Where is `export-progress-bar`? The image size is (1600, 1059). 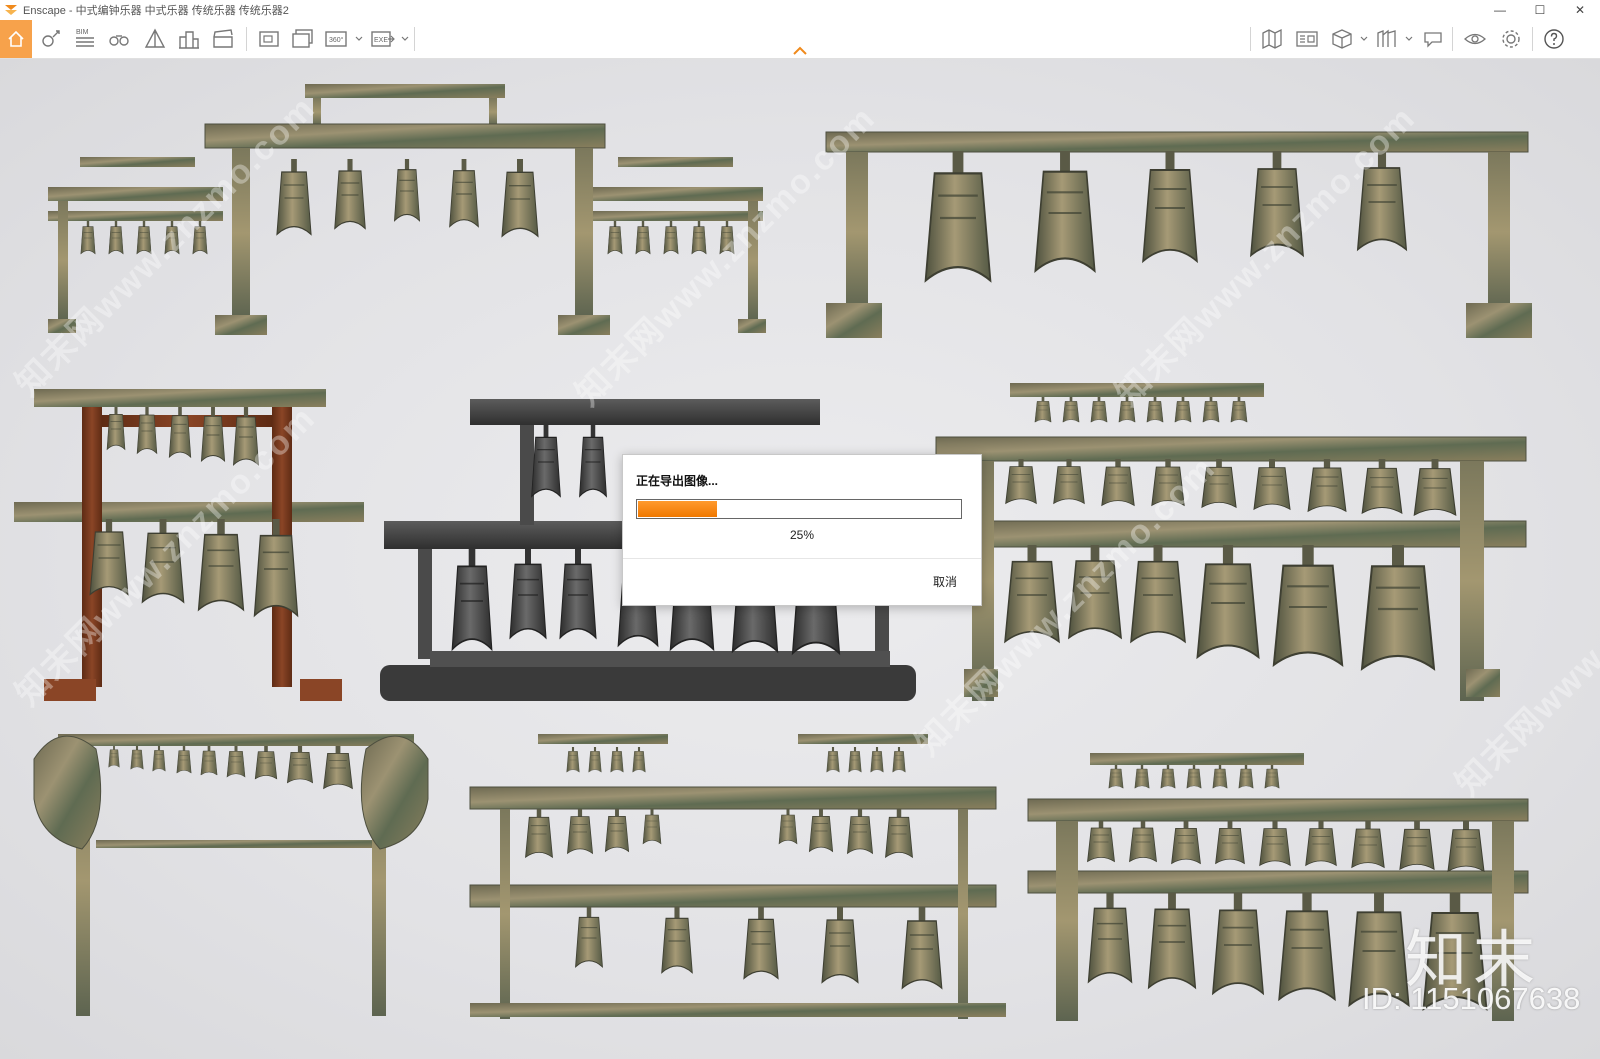 export-progress-bar is located at coordinates (799, 509).